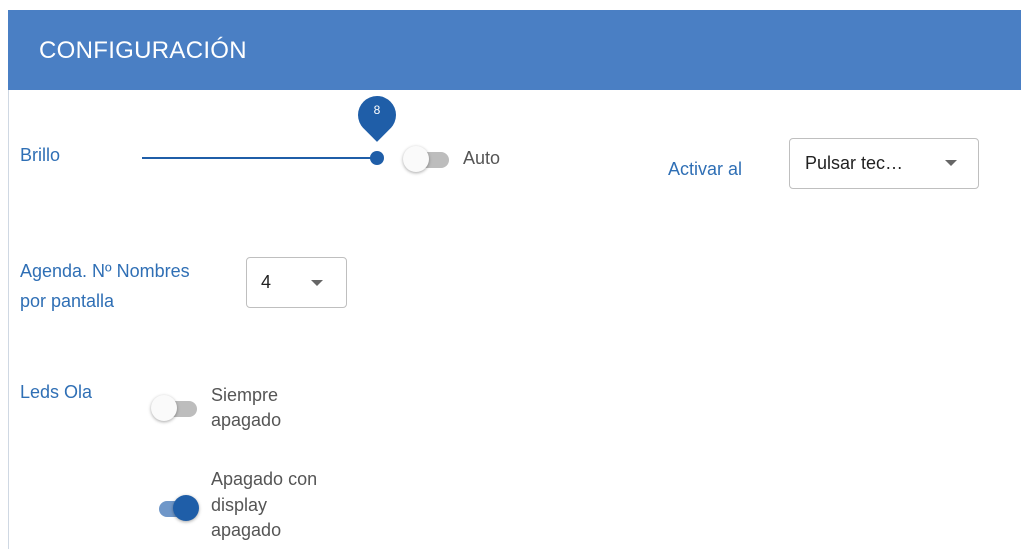 This screenshot has width=1021, height=549. Describe the element at coordinates (377, 158) in the screenshot. I see `brightness-slider-thumb` at that location.